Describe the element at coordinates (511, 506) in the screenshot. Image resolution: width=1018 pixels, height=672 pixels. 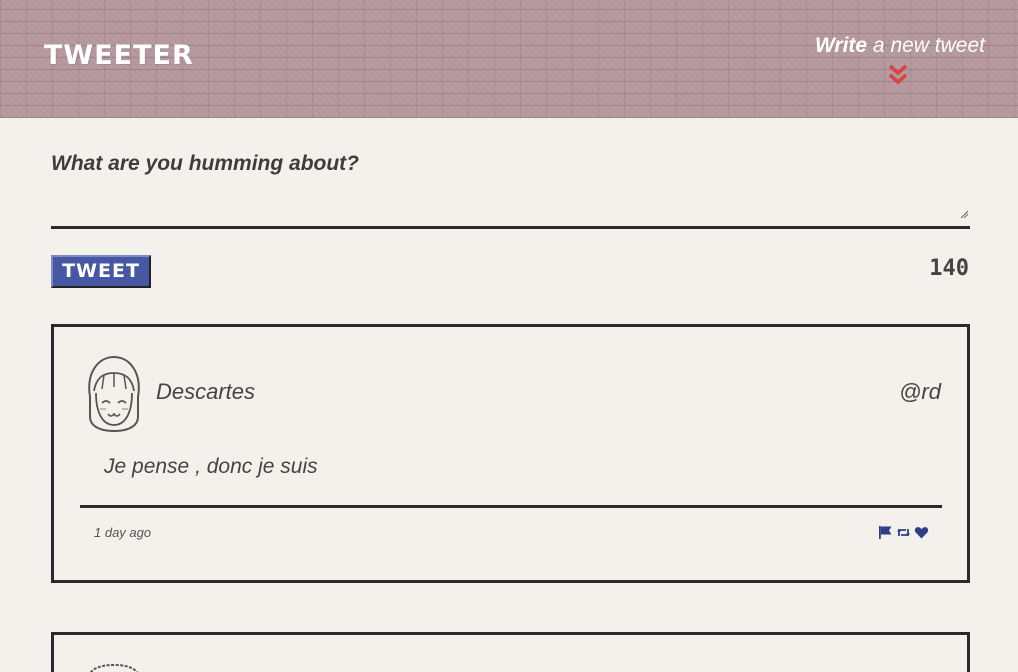
I see `tweet-divider` at that location.